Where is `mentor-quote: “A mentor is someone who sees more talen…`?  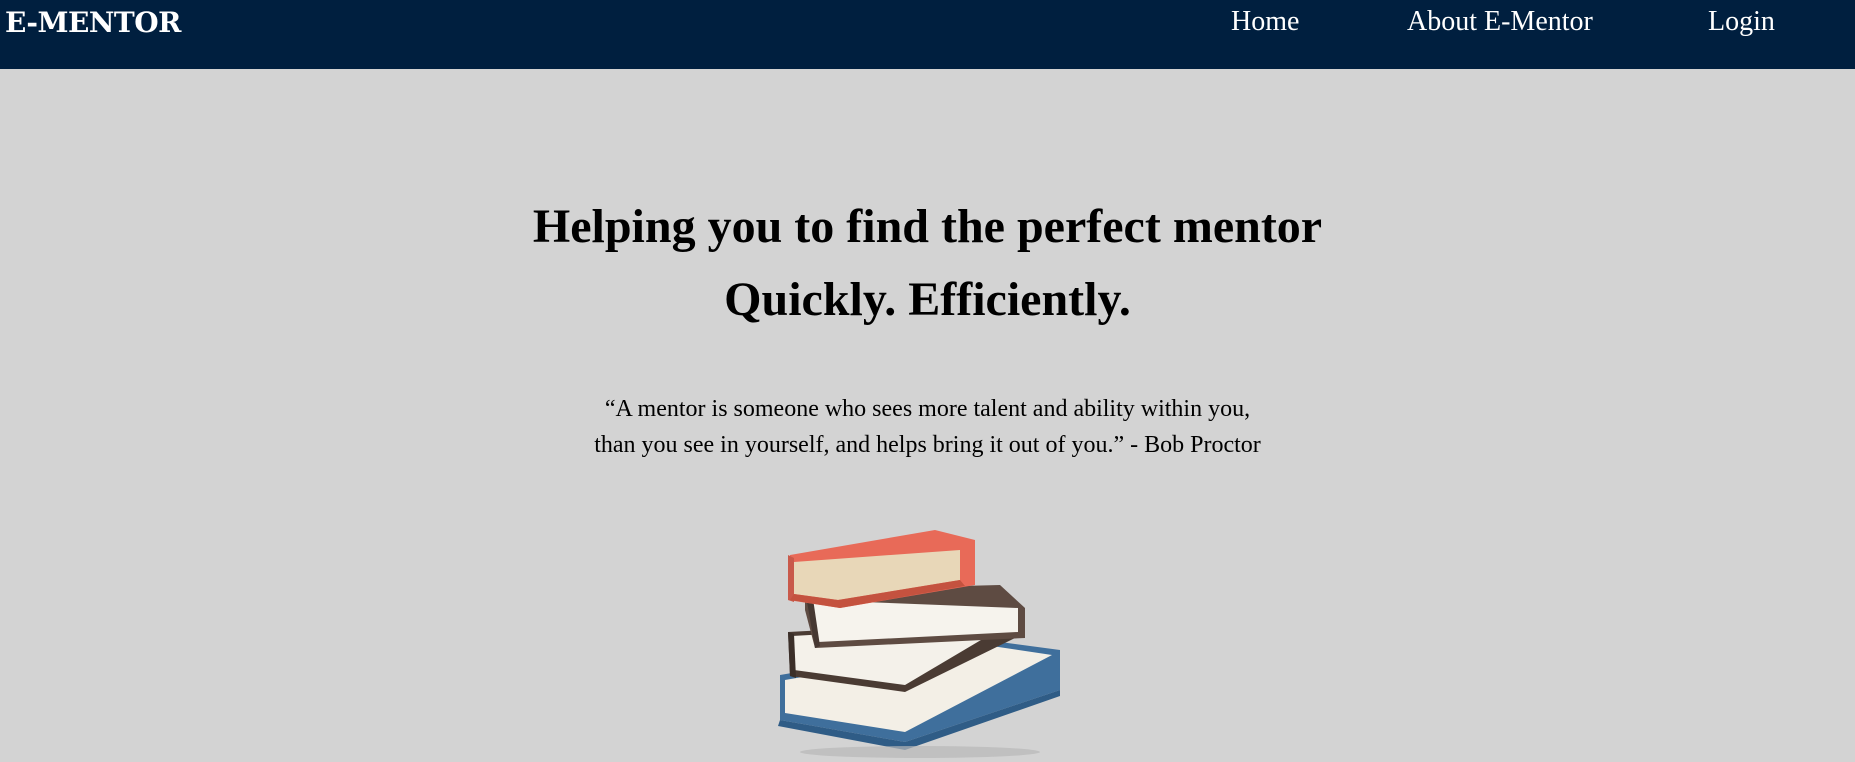 mentor-quote: “A mentor is someone who sees more talen… is located at coordinates (927, 427).